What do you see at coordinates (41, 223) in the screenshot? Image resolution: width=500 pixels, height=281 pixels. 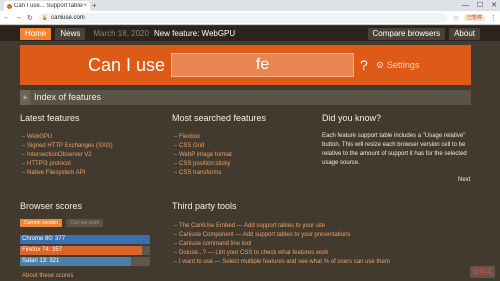 I see `tab-current-version: Current version` at bounding box center [41, 223].